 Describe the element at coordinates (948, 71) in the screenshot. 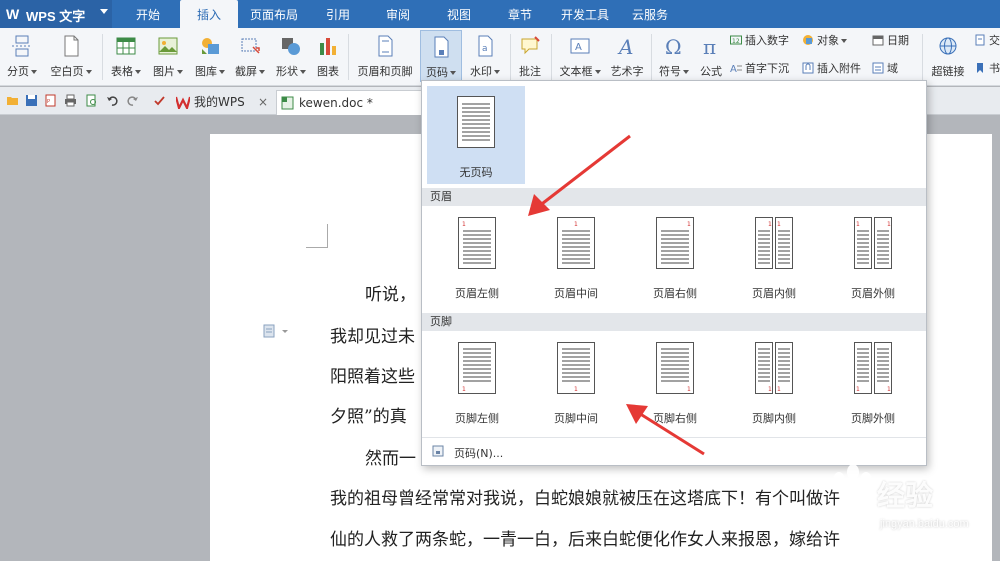

I see `hyperlink-label: 超链接` at that location.